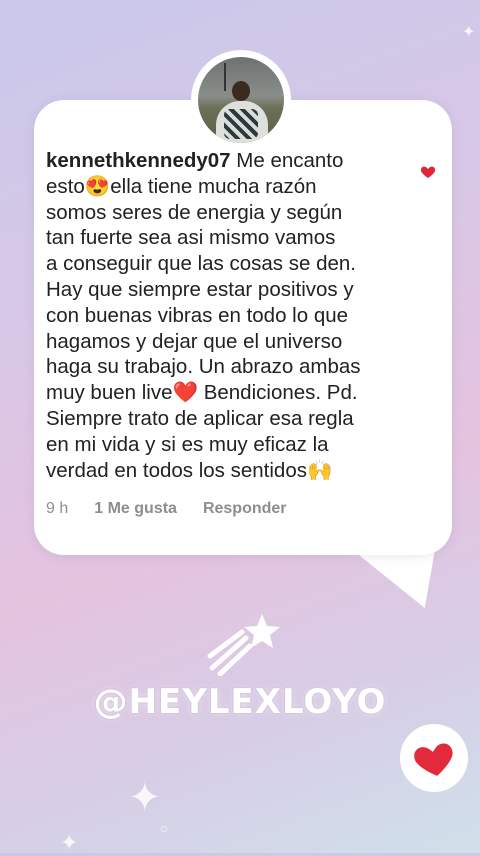 The image size is (480, 856). What do you see at coordinates (203, 367) in the screenshot?
I see `comment-line: haga su trabajo. Un abrazo ambas` at bounding box center [203, 367].